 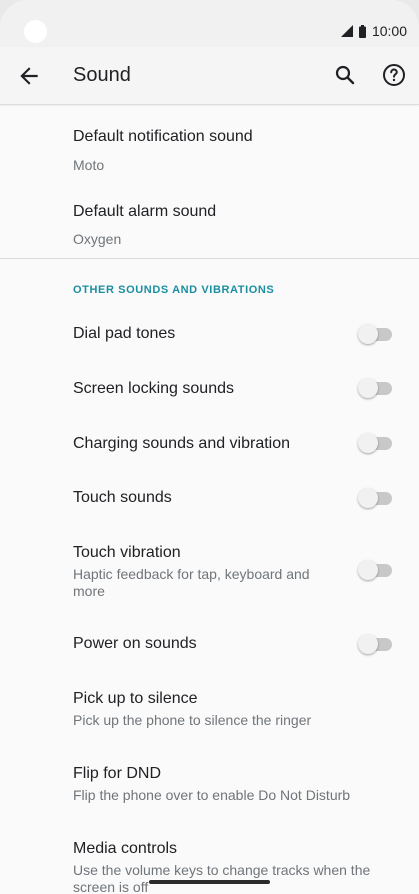 What do you see at coordinates (209, 882) in the screenshot?
I see `home-indicator` at bounding box center [209, 882].